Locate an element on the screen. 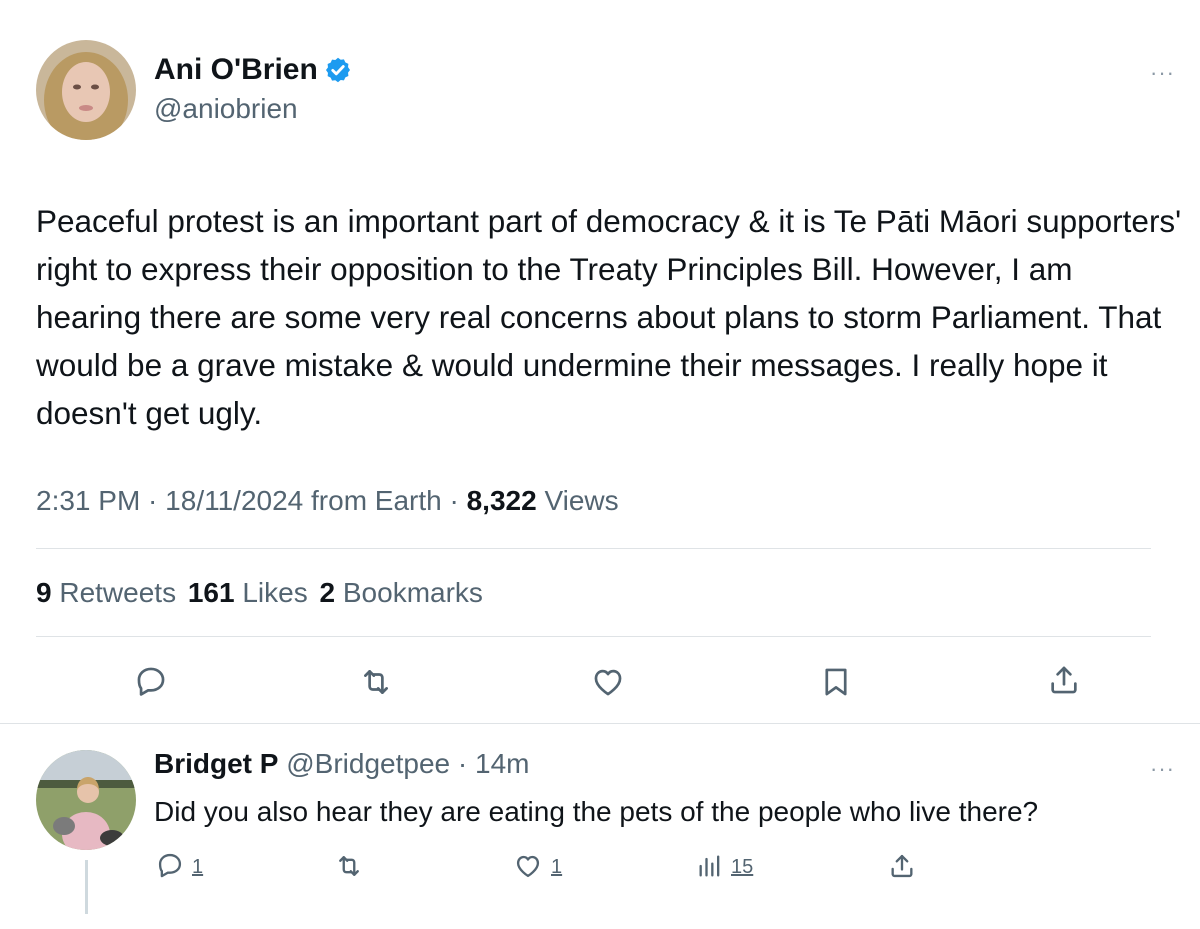 The width and height of the screenshot is (1200, 929). reply-like-count: 1 is located at coordinates (556, 867).